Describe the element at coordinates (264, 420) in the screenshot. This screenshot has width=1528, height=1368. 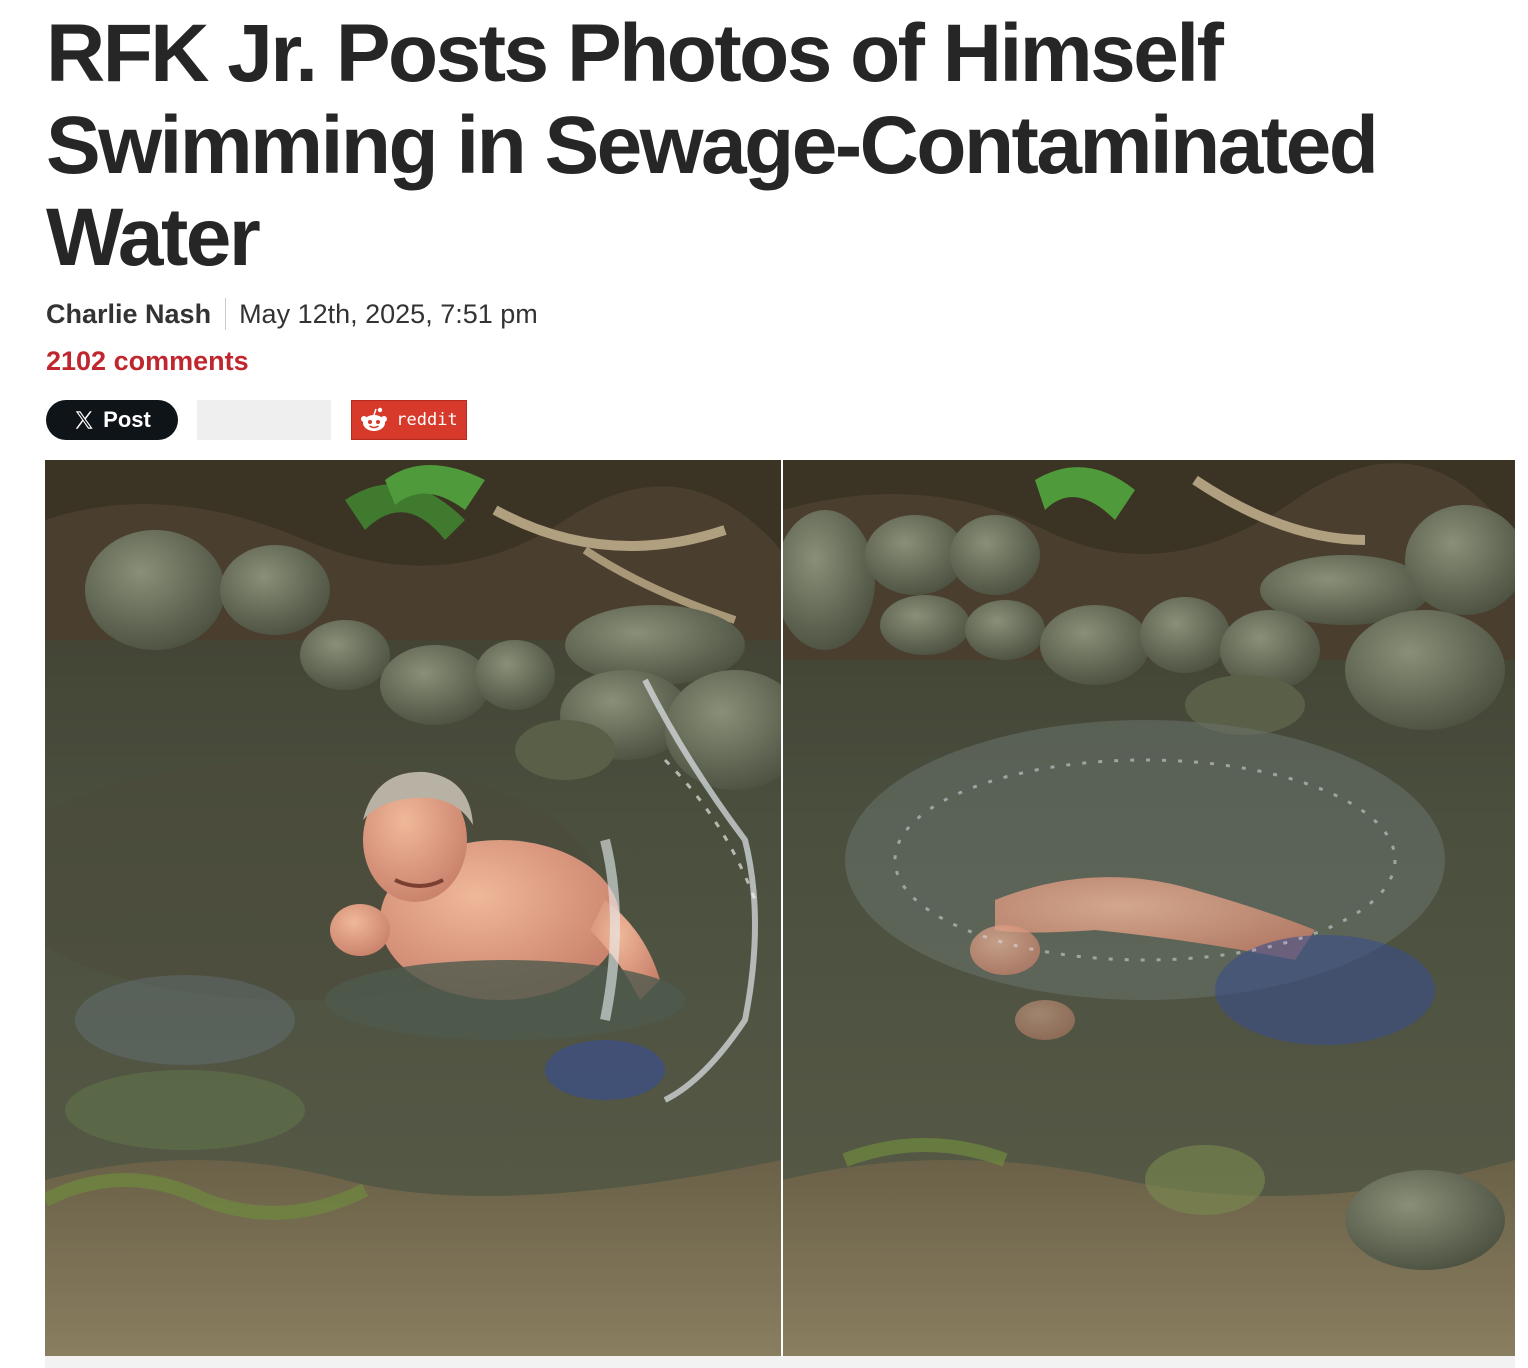
I see `share-button-placeholder` at that location.